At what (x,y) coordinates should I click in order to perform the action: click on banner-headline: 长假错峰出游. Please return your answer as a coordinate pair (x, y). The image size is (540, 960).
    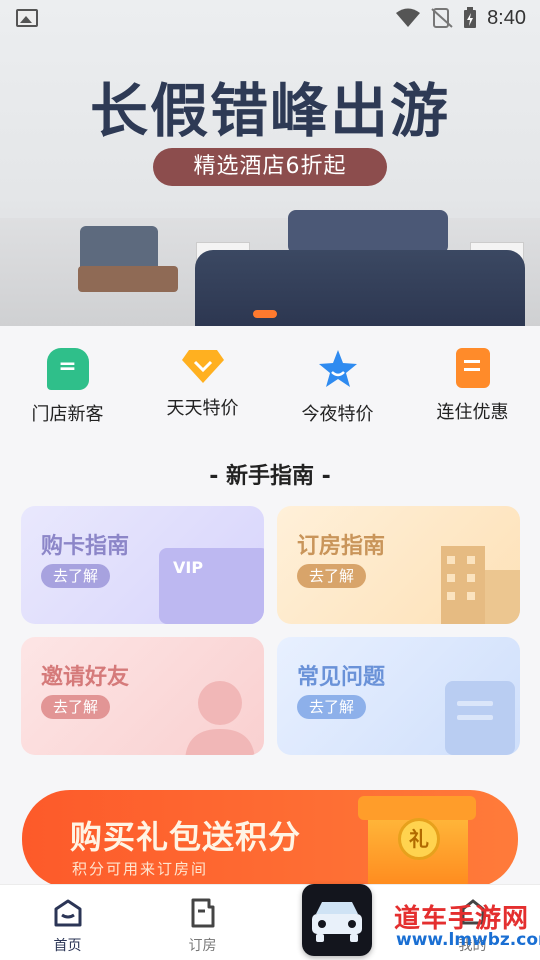
    Looking at the image, I should click on (269, 111).